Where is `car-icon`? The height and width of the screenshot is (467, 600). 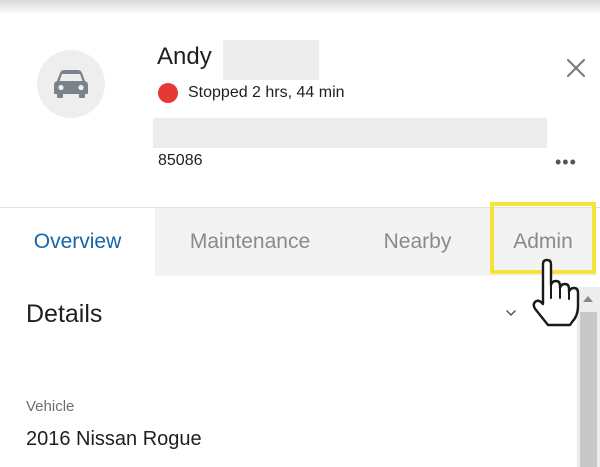 car-icon is located at coordinates (71, 84).